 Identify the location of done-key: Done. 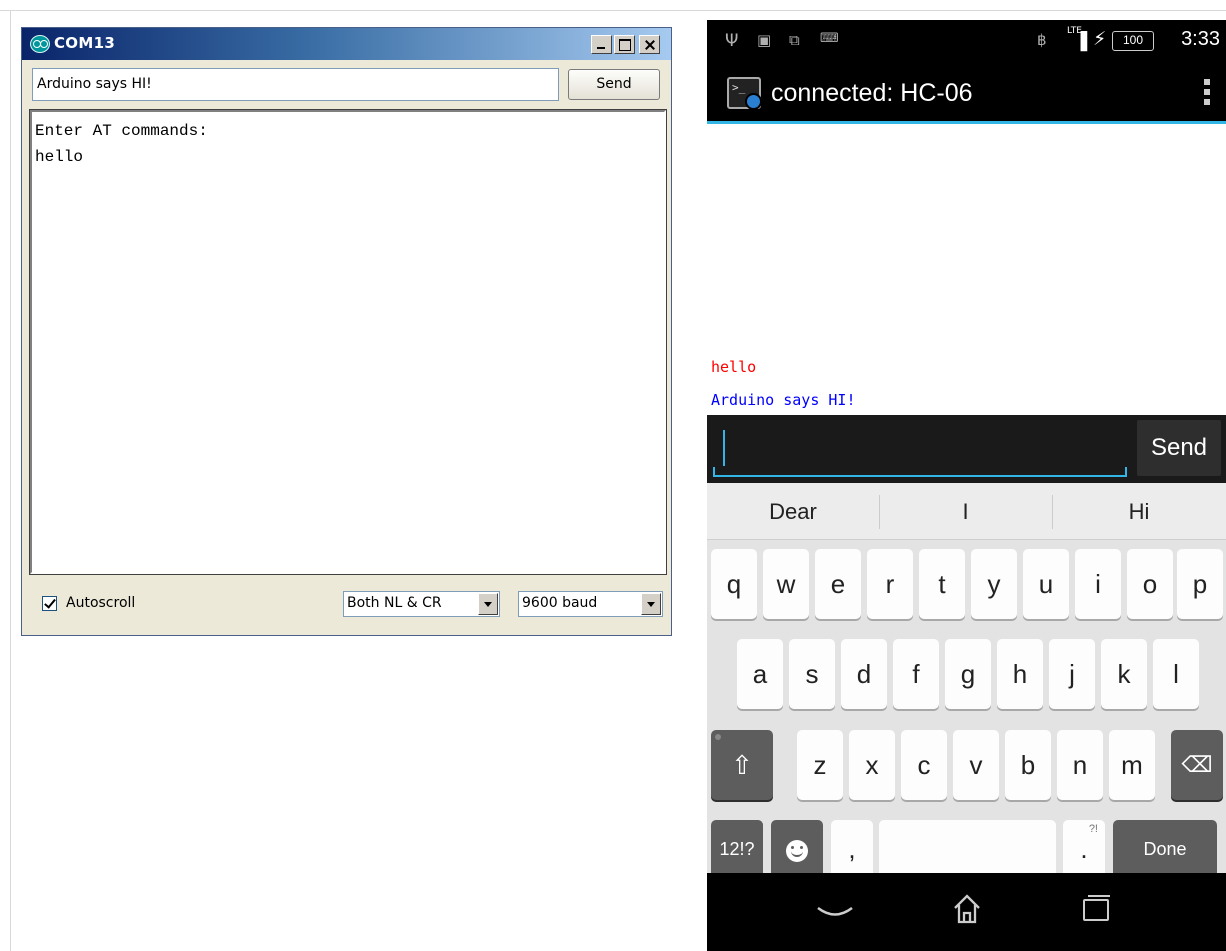
(1165, 849).